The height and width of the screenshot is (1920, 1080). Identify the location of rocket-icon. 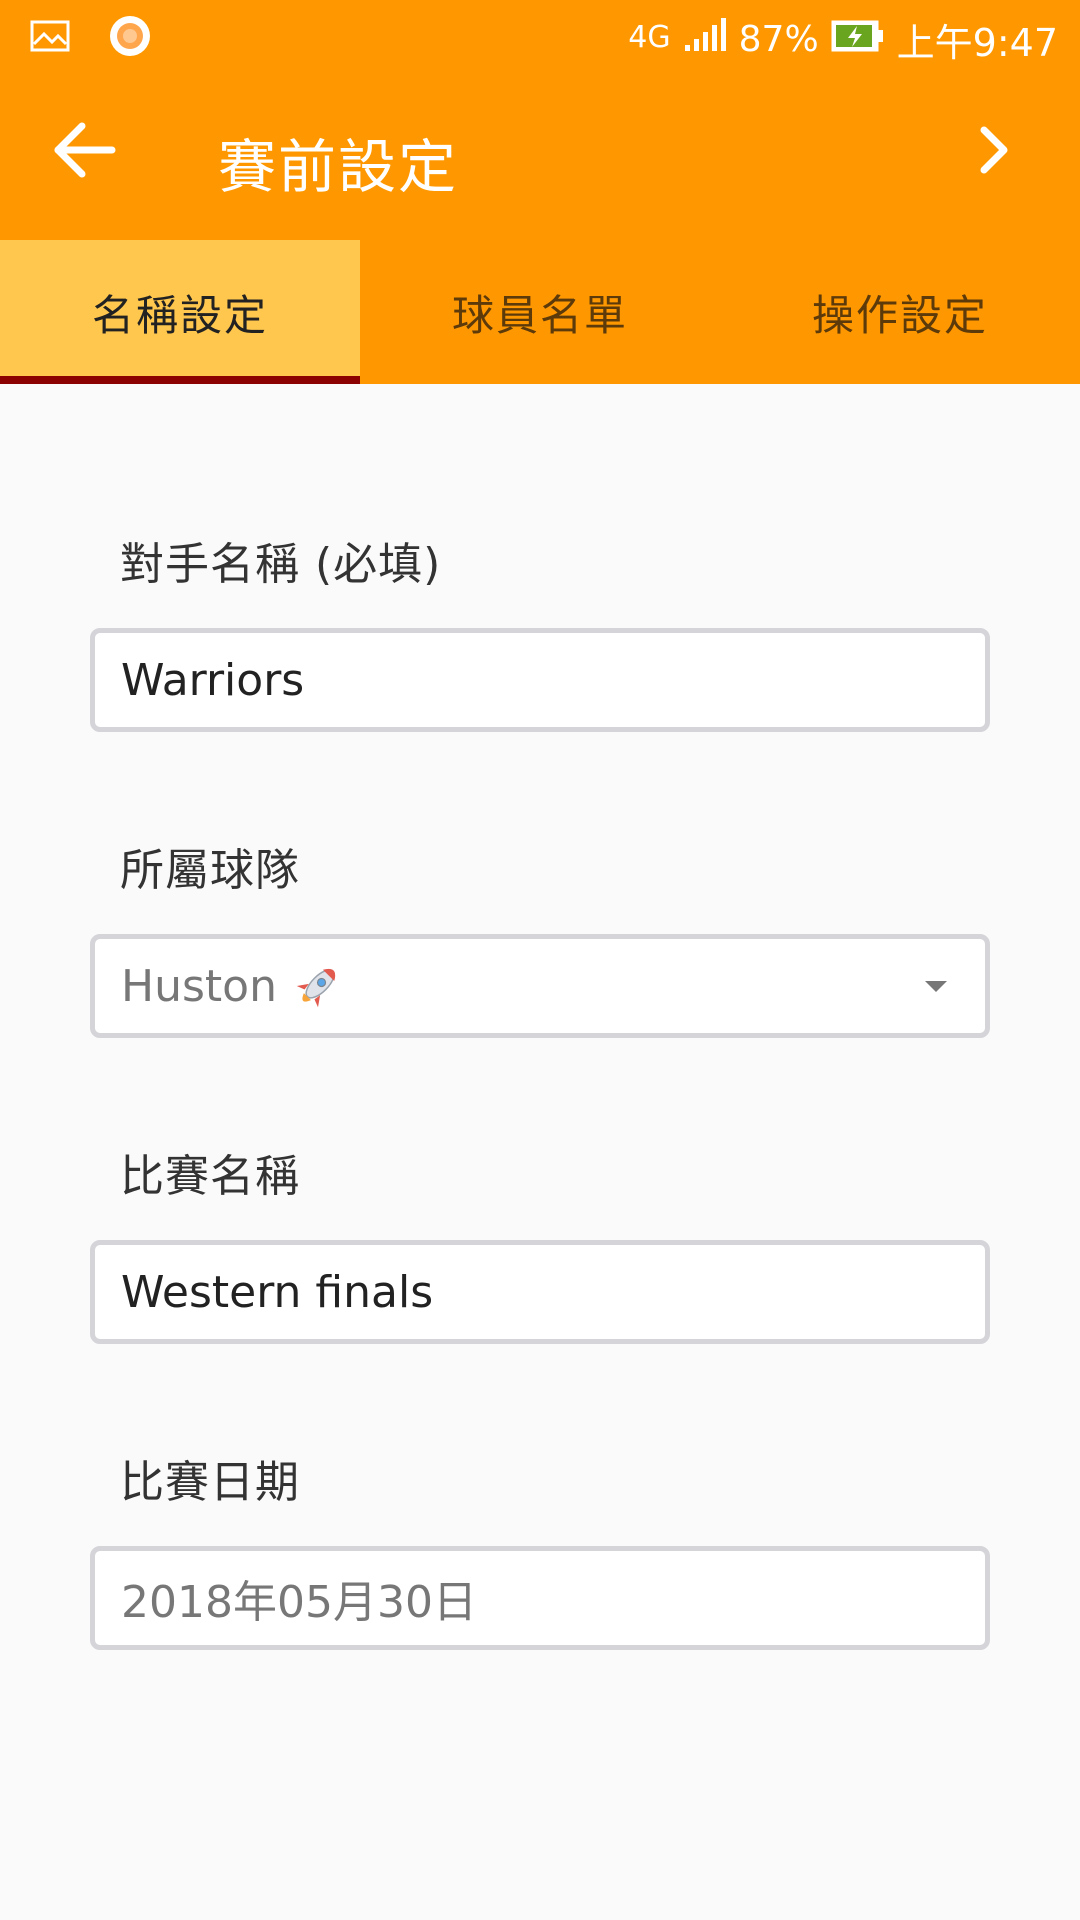
(318, 986).